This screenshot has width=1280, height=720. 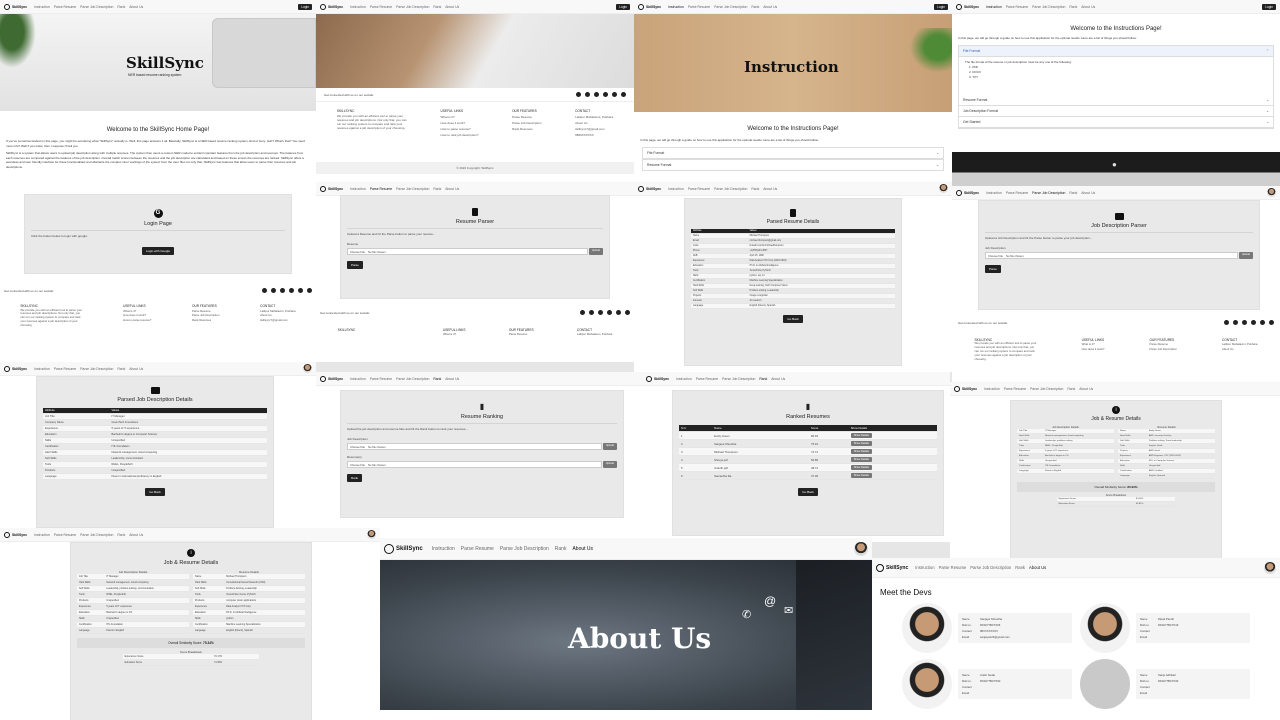 I want to click on upload-jd-button: Upload, so click(x=609, y=446).